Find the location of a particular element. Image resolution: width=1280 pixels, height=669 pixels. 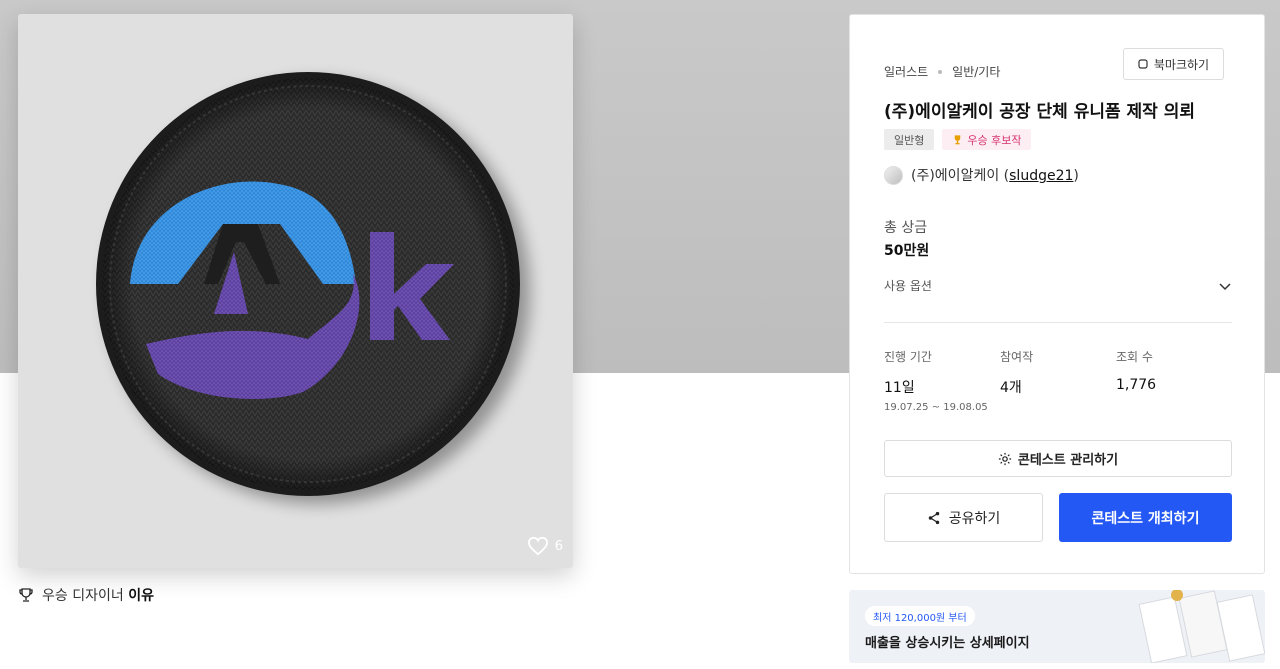

divider is located at coordinates (1058, 322).